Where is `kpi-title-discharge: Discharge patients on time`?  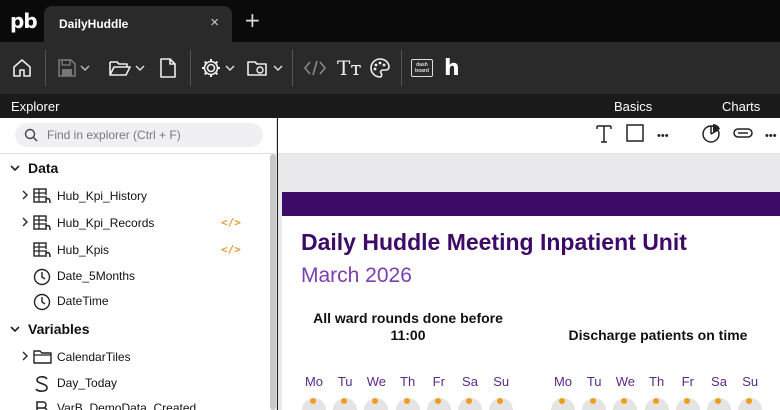
kpi-title-discharge: Discharge patients on time is located at coordinates (658, 335).